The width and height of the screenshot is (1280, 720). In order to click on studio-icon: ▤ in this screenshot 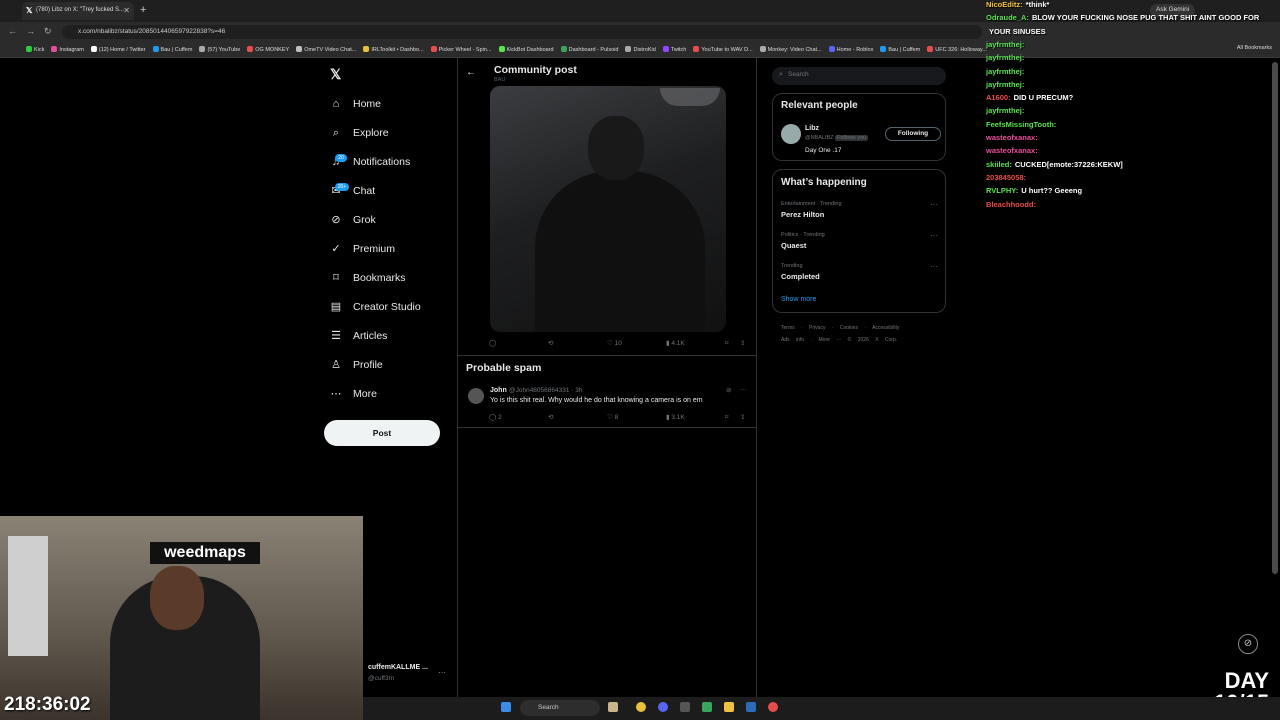, I will do `click(336, 307)`.